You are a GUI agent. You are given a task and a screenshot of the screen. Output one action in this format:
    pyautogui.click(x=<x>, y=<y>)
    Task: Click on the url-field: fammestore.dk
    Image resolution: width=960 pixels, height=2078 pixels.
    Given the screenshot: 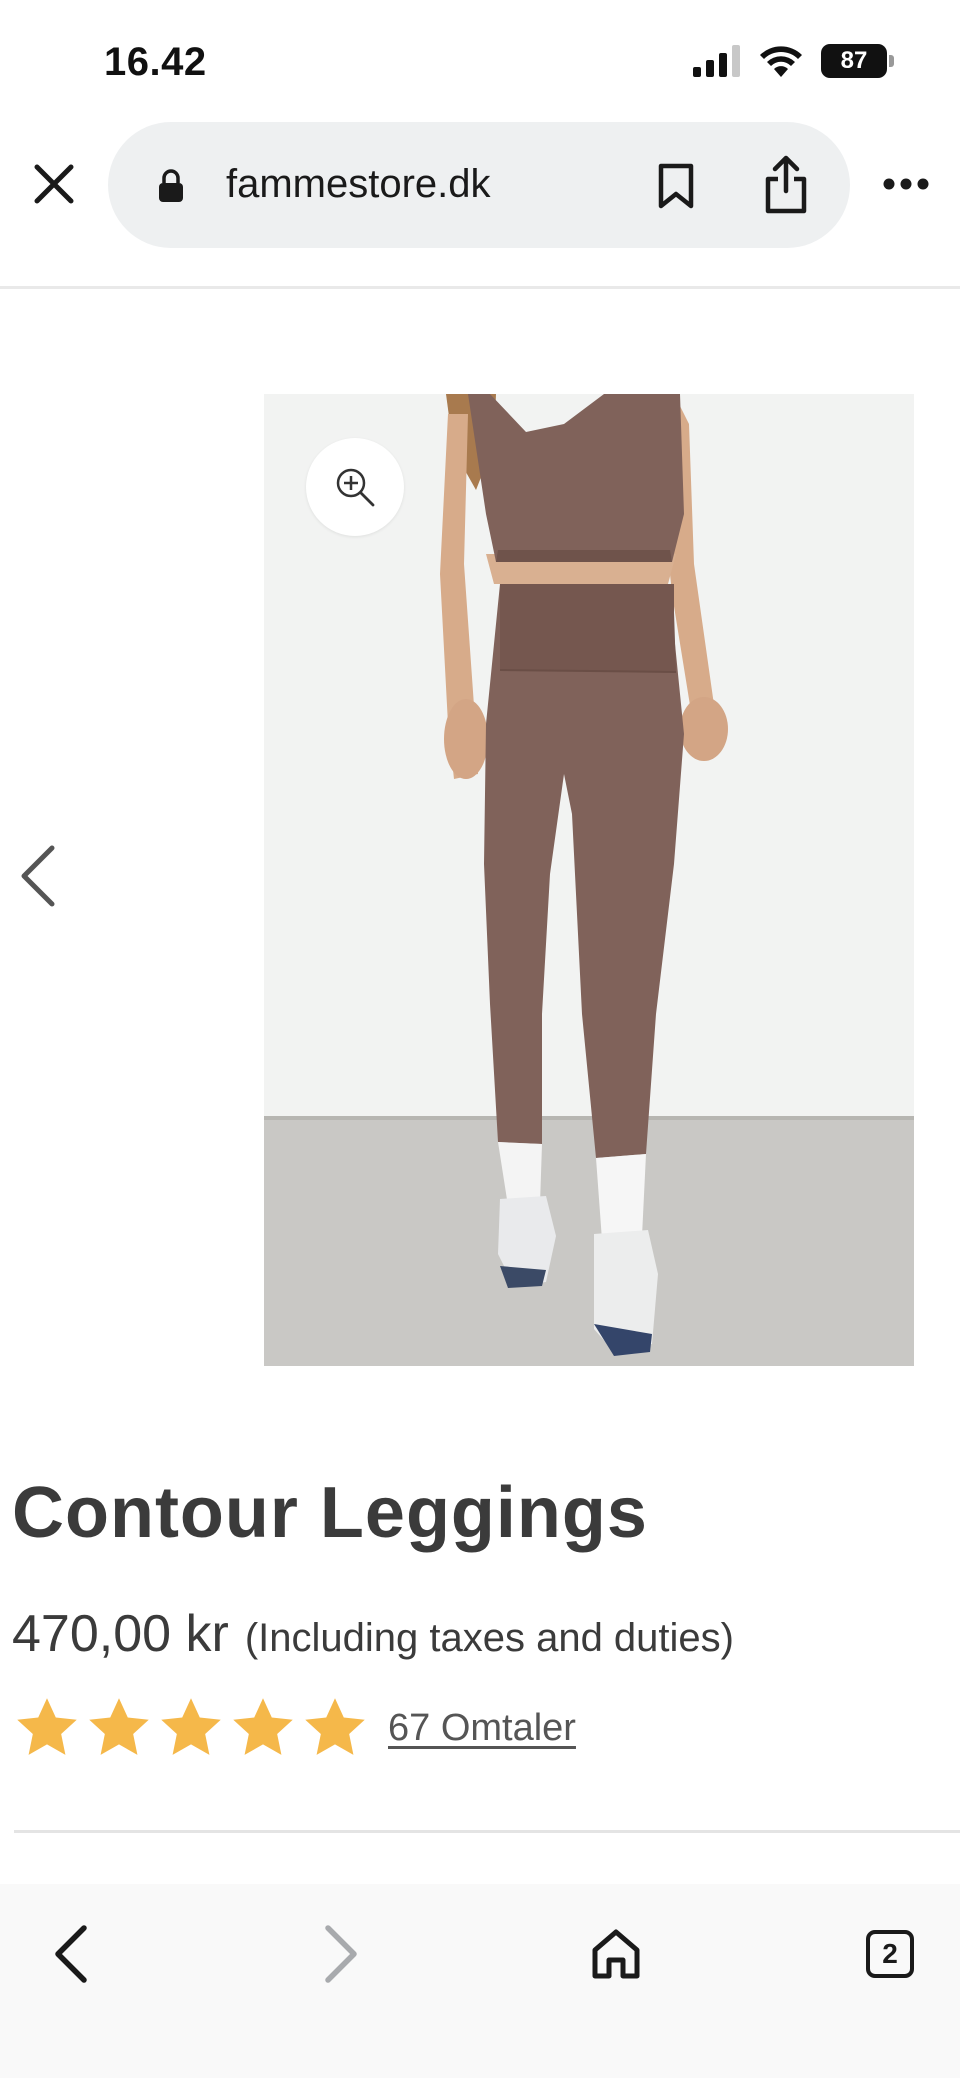 What is the action you would take?
    pyautogui.click(x=479, y=185)
    